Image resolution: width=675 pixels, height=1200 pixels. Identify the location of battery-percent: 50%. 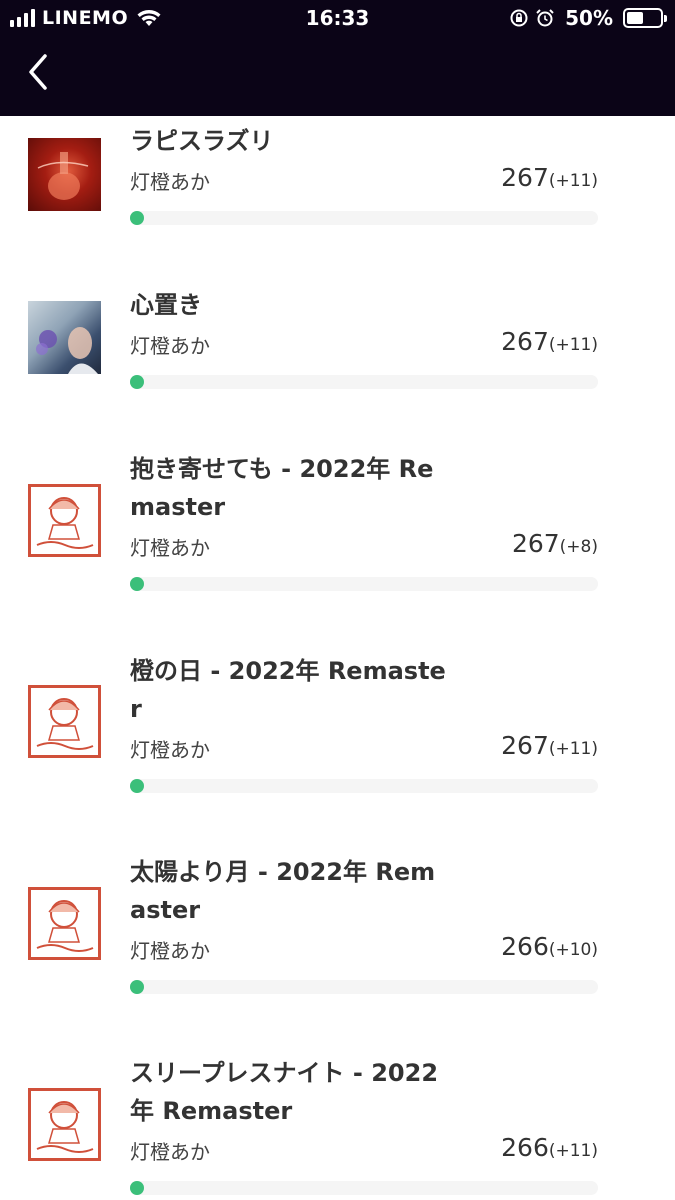
(589, 18).